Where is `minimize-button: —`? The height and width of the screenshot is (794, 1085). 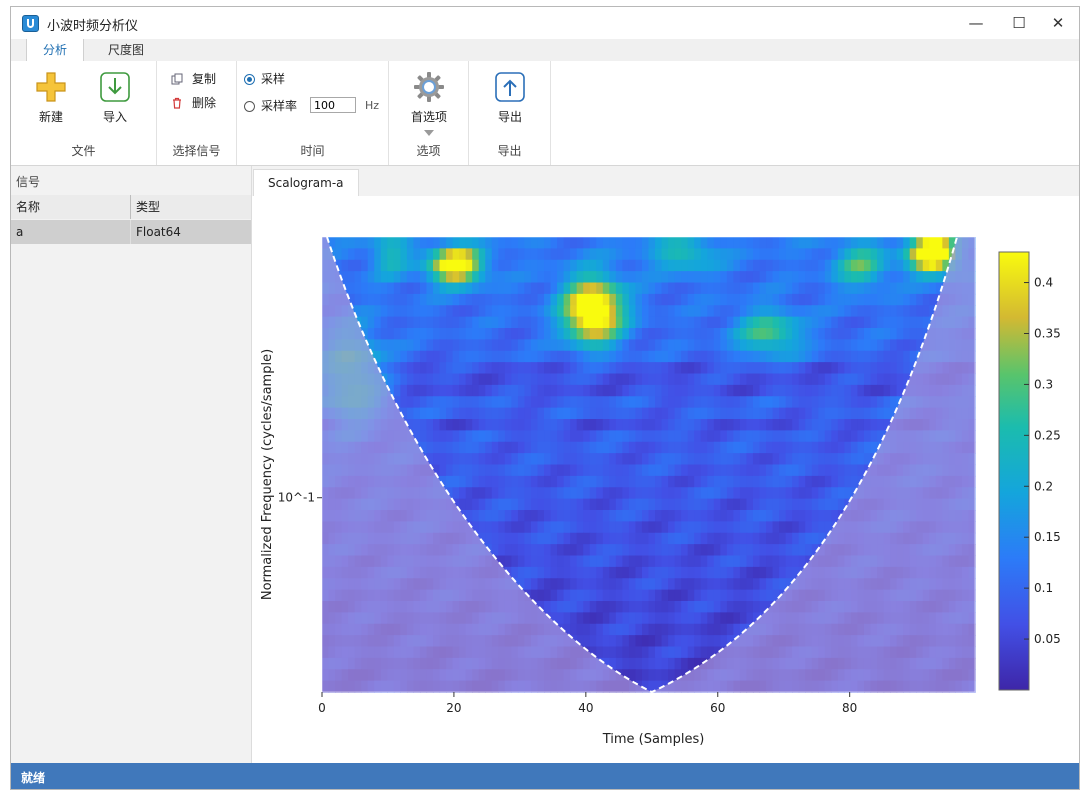
minimize-button: — is located at coordinates (976, 23).